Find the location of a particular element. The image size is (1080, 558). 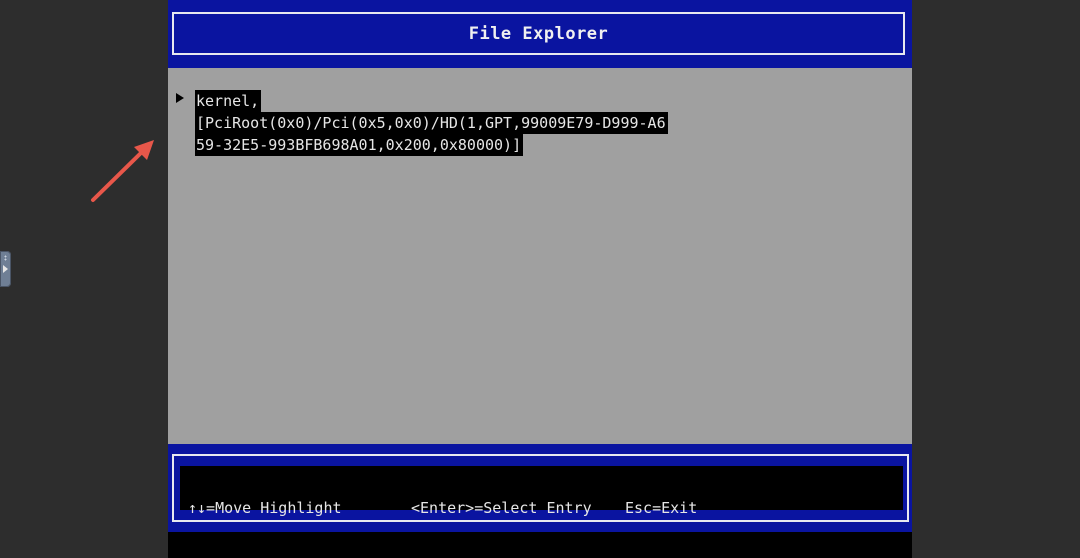

chevron-right-icon is located at coordinates (5, 269).